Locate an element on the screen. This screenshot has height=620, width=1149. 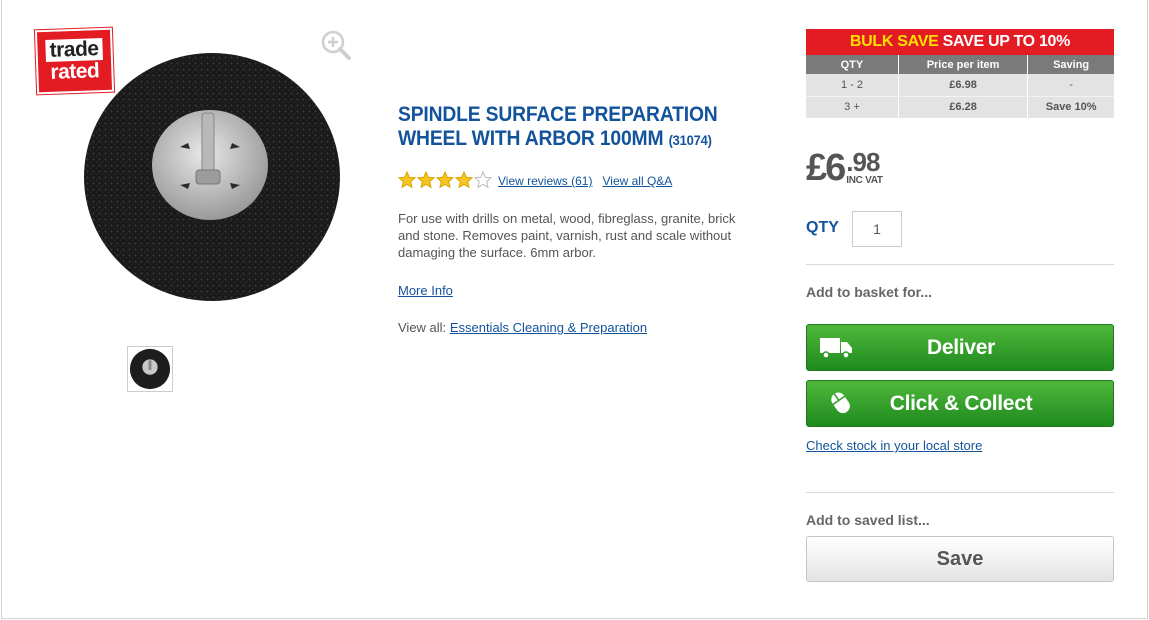
click-collect-button: Click & Collect is located at coordinates (960, 403).